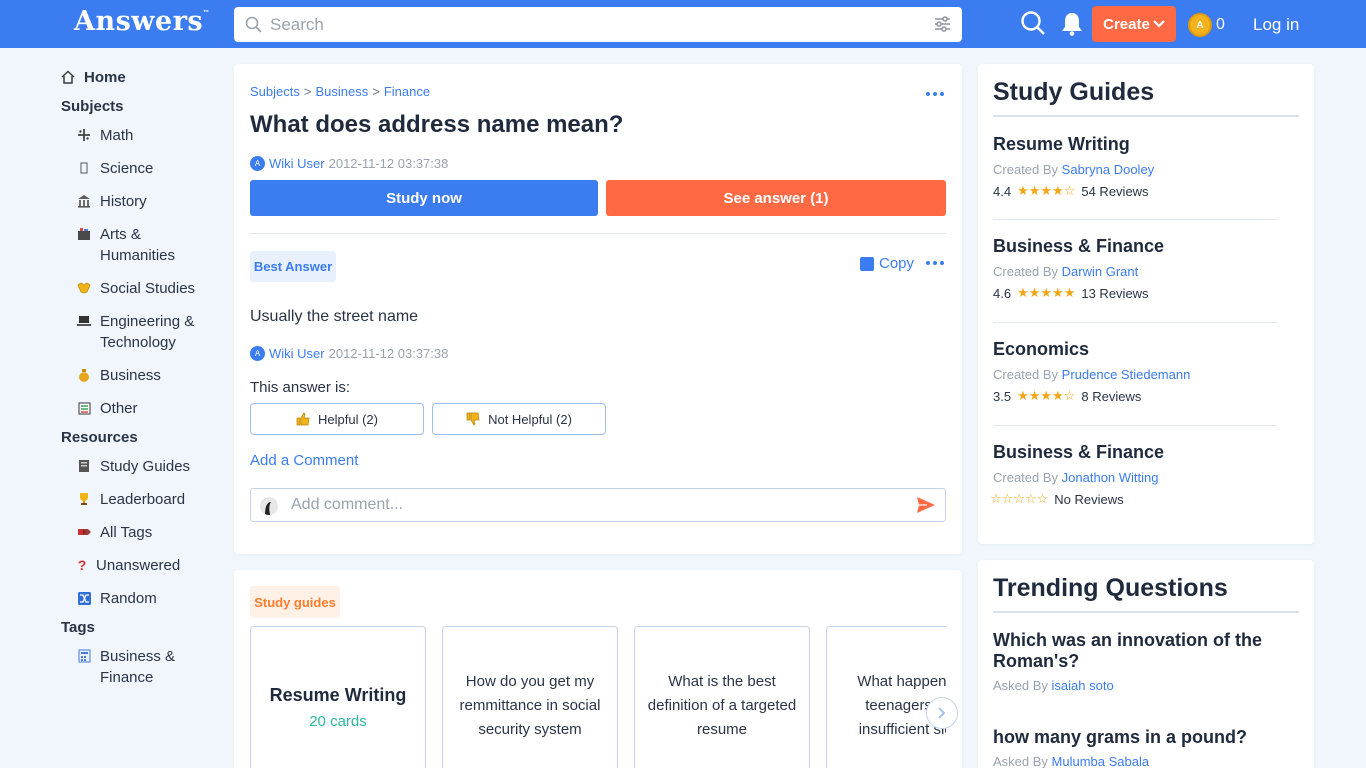  What do you see at coordinates (137, 245) in the screenshot?
I see `nav-item-arts-humanities: Arts & Humanities` at bounding box center [137, 245].